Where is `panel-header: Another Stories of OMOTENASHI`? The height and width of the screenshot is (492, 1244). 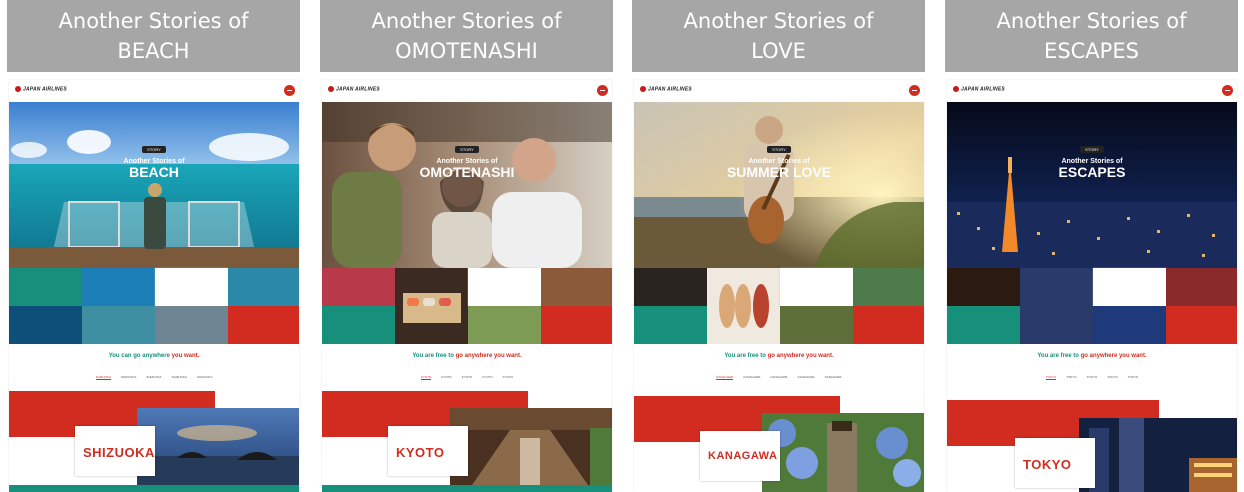
panel-header: Another Stories of OMOTENASHI is located at coordinates (466, 36).